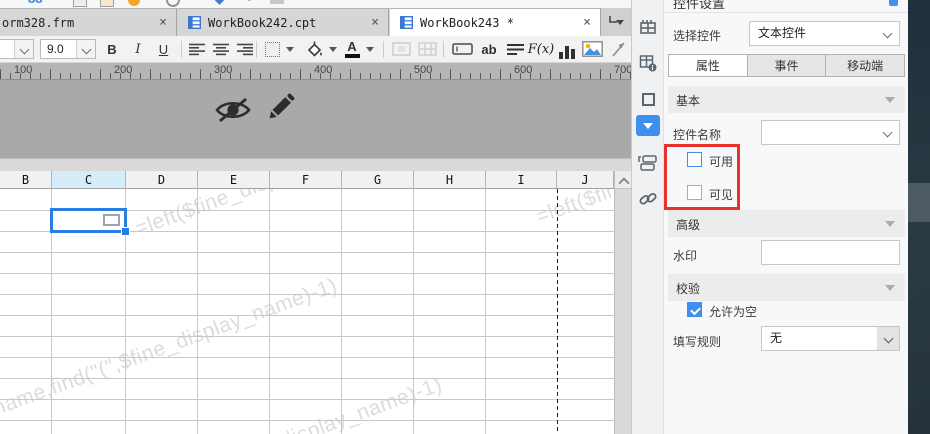 This screenshot has height=434, width=930. What do you see at coordinates (277, 2) in the screenshot?
I see `preview-icon` at bounding box center [277, 2].